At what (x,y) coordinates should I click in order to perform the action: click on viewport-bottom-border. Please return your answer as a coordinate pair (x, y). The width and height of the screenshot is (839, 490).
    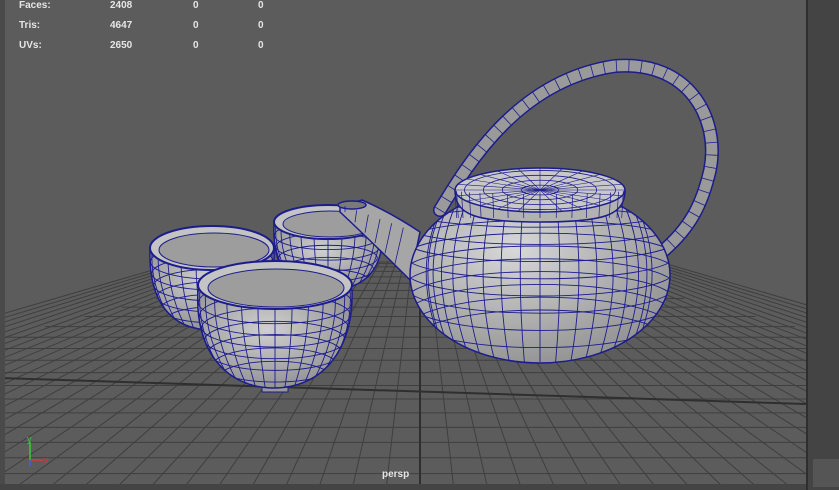
    Looking at the image, I should click on (403, 487).